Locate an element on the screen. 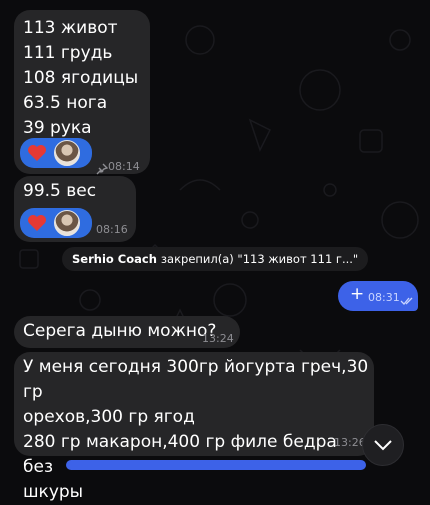  message-time: 13:24 is located at coordinates (218, 338).